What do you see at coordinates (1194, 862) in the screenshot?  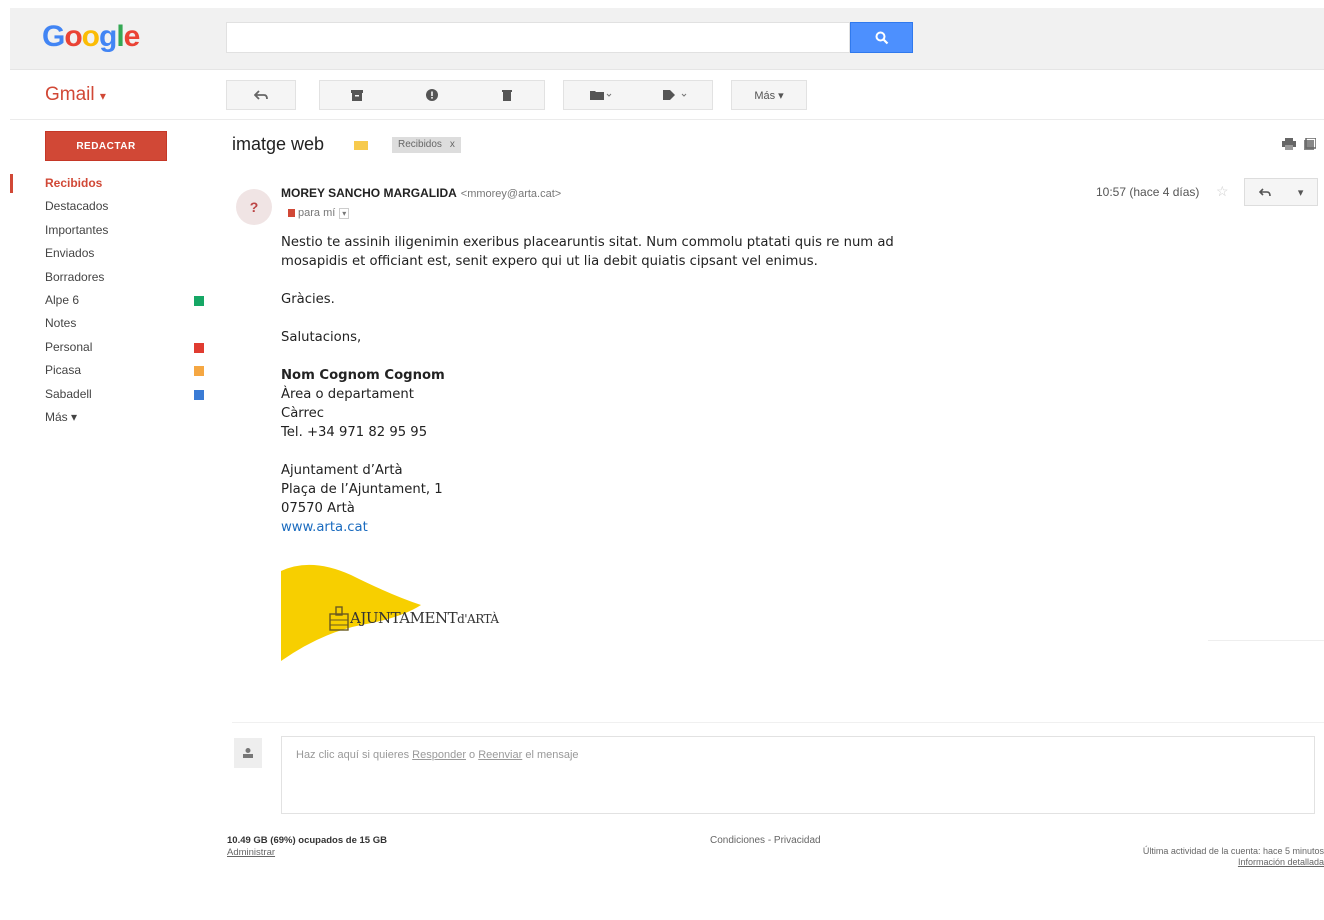 I see `activity-details-link: Información detallada` at bounding box center [1194, 862].